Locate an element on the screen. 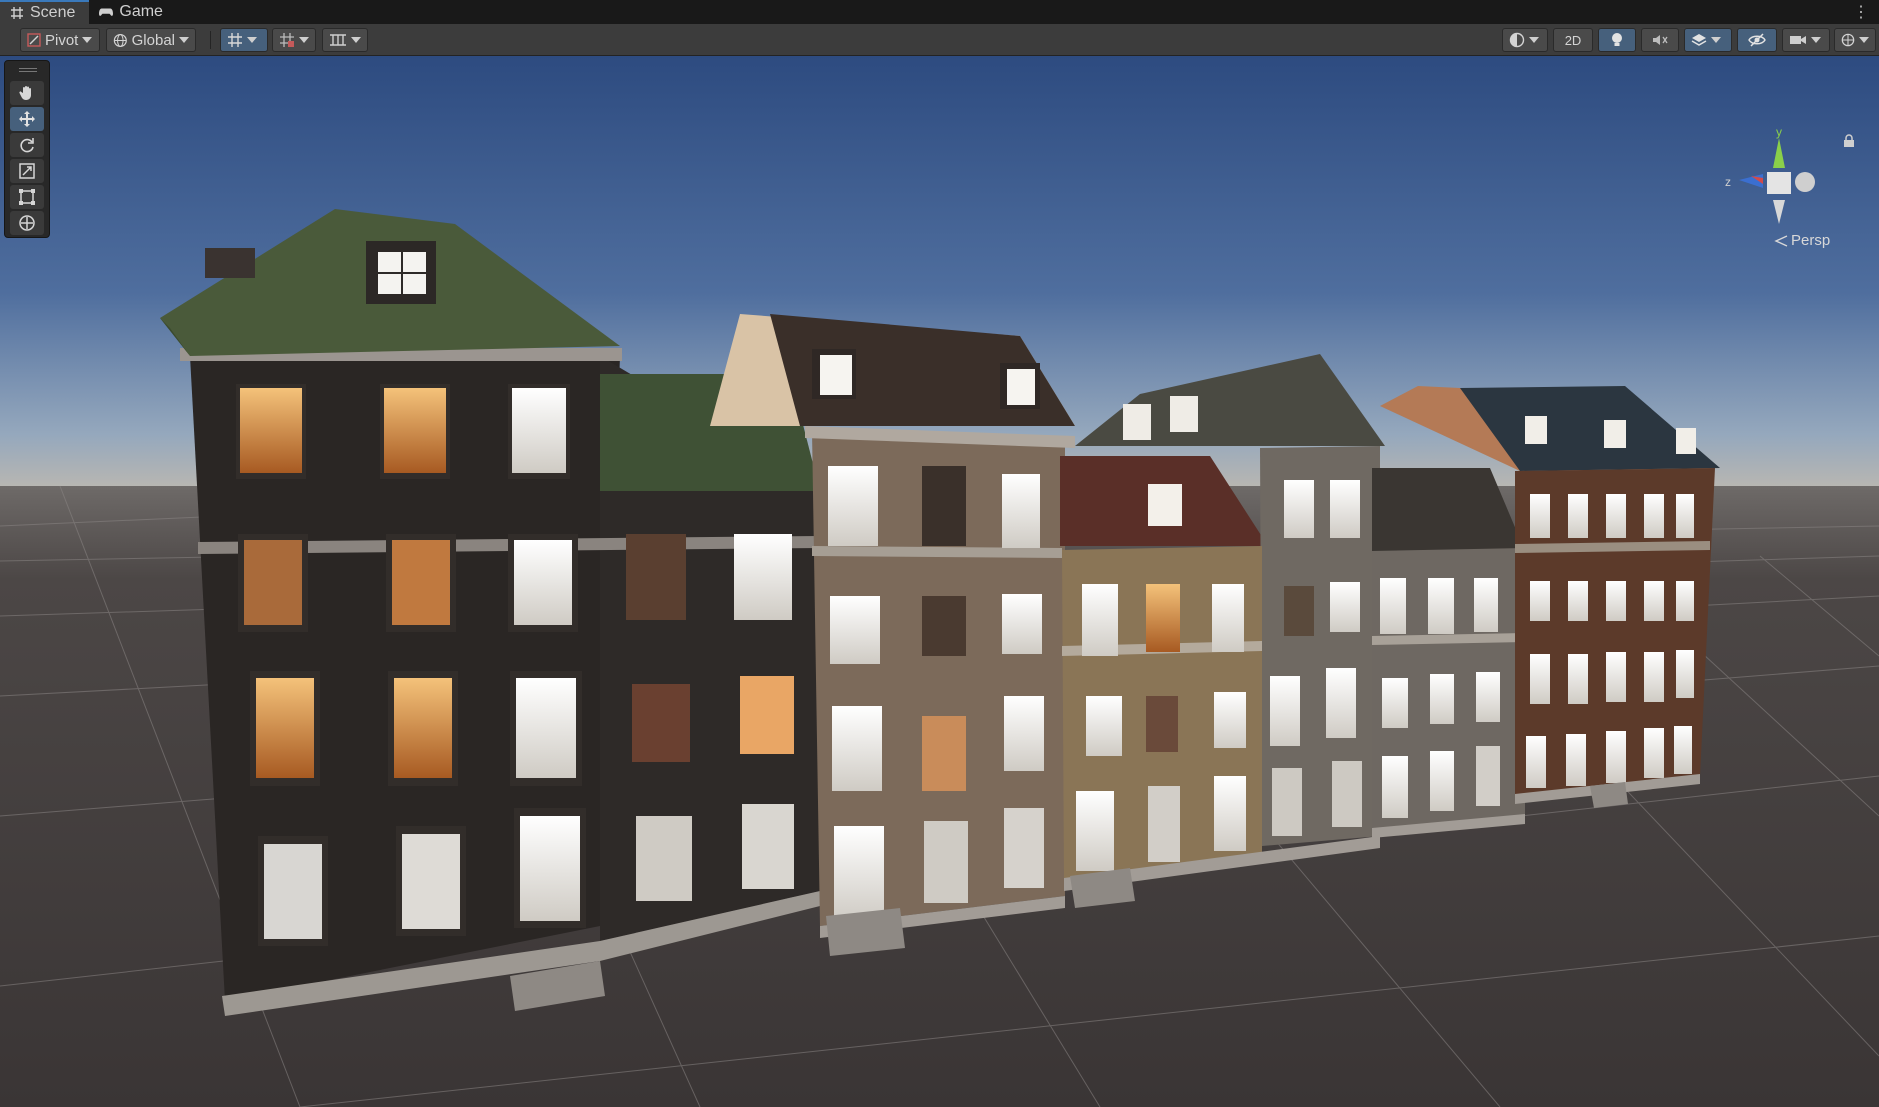 This screenshot has height=1107, width=1879. pivot-dropdown: Pivot is located at coordinates (60, 40).